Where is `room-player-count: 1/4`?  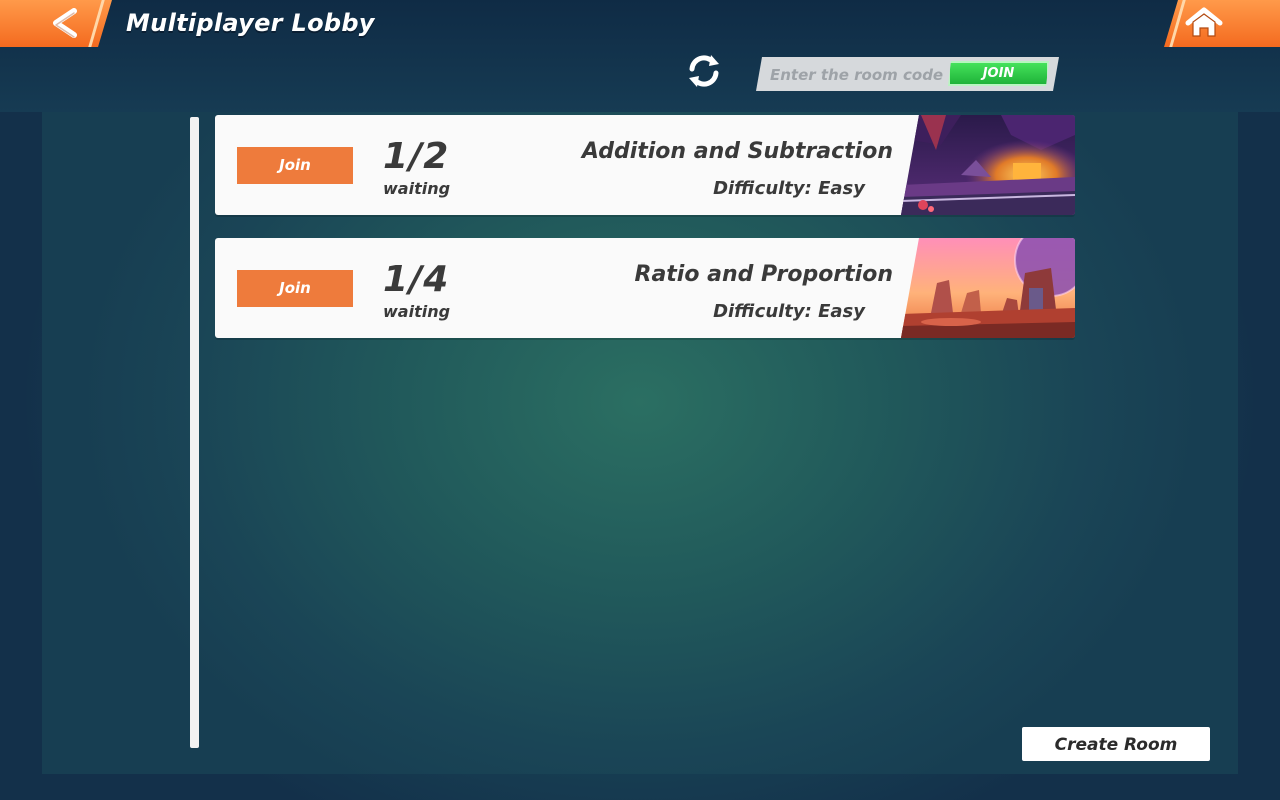 room-player-count: 1/4 is located at coordinates (416, 279).